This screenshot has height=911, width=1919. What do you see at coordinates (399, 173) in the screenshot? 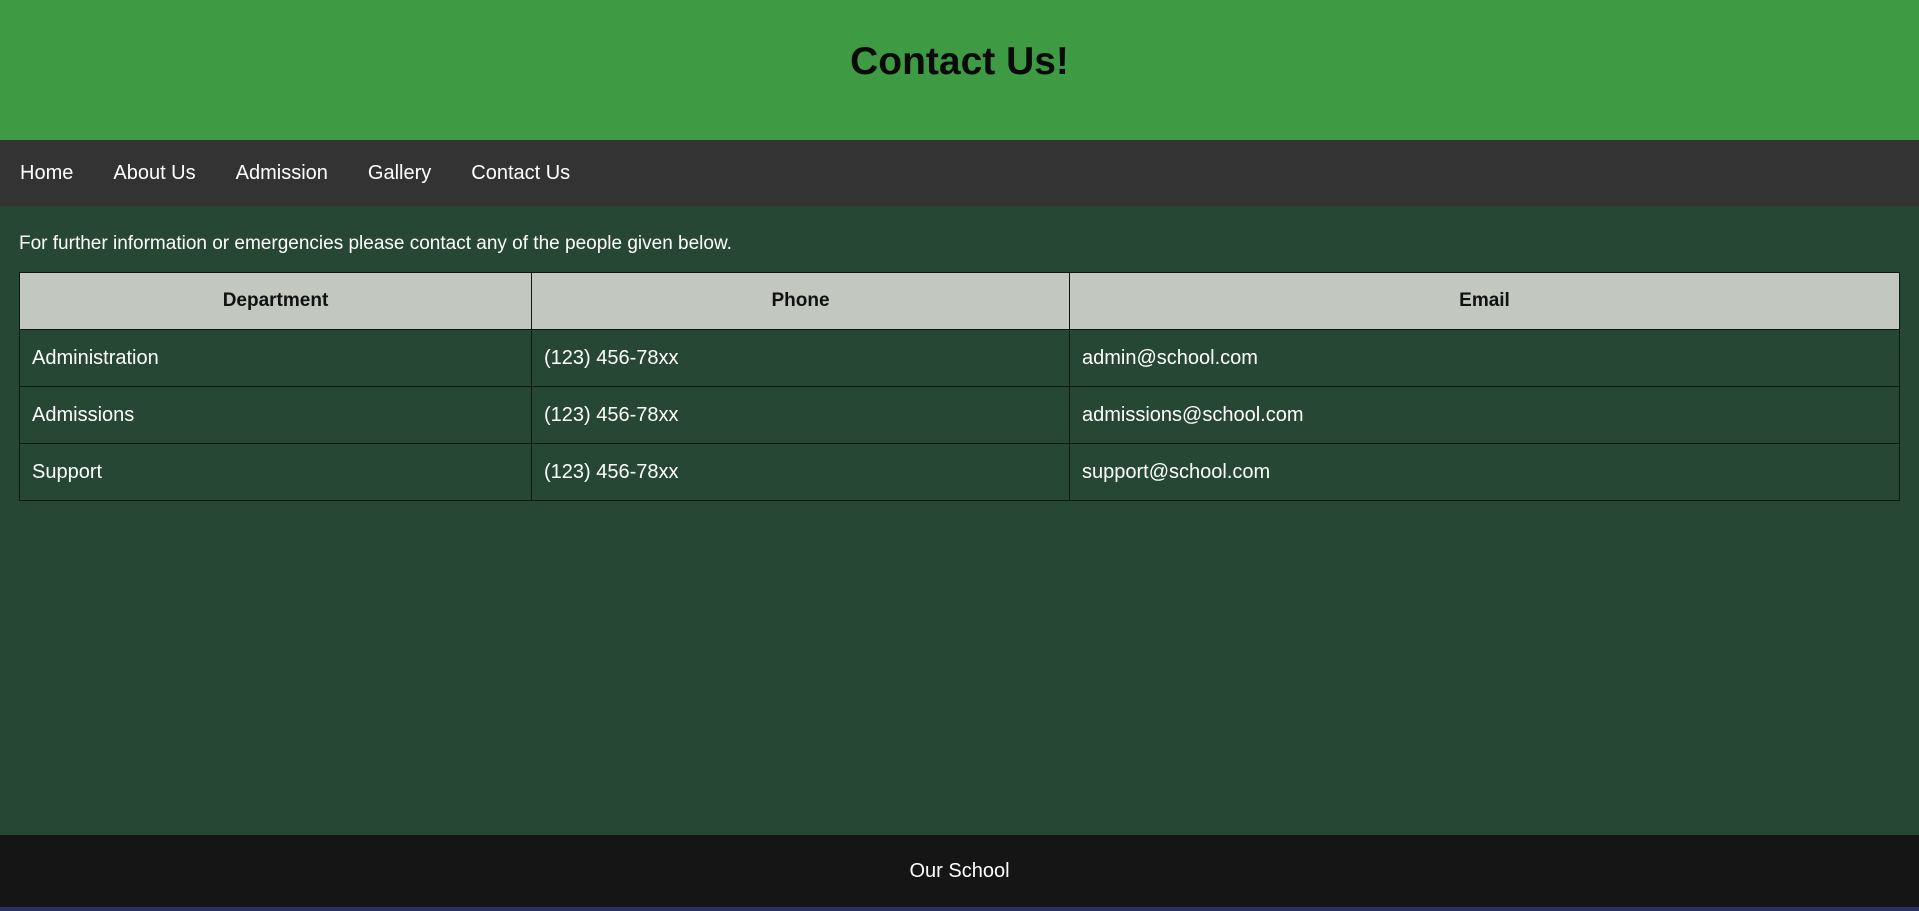
I see `nav-item-gallery: Gallery` at bounding box center [399, 173].